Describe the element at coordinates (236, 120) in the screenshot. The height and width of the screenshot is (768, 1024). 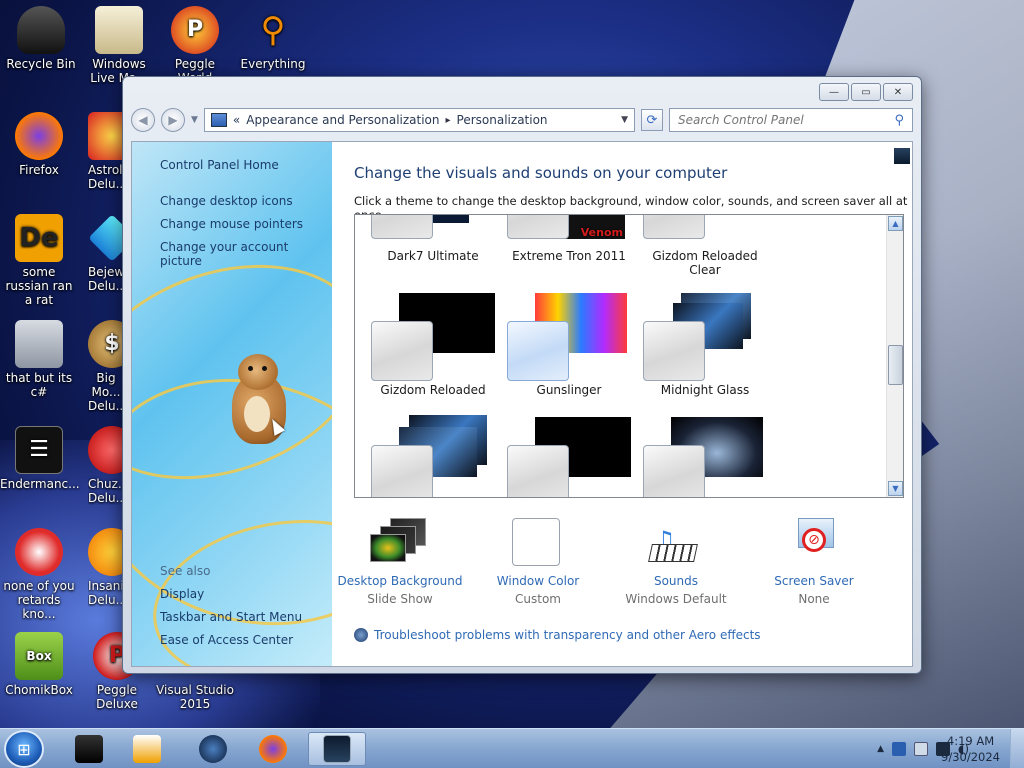
I see `breadcrumb-chevrons: «` at that location.